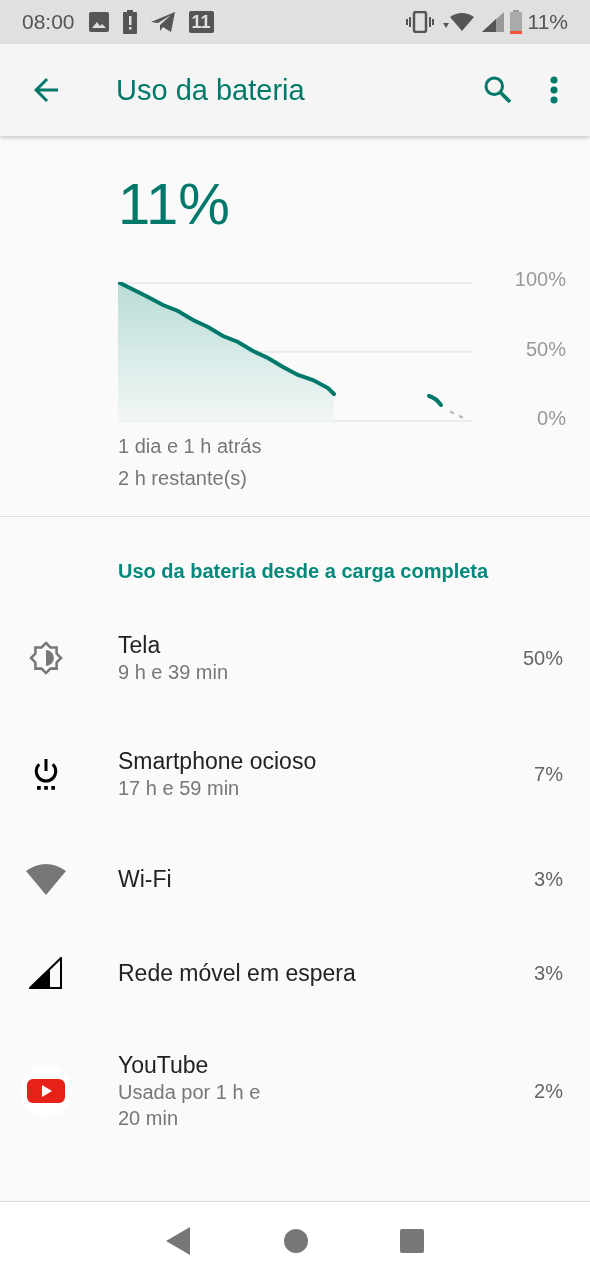 The height and width of the screenshot is (1280, 590). Describe the element at coordinates (183, 478) in the screenshot. I see `time-remaining-label: 2 h restante(s)` at that location.